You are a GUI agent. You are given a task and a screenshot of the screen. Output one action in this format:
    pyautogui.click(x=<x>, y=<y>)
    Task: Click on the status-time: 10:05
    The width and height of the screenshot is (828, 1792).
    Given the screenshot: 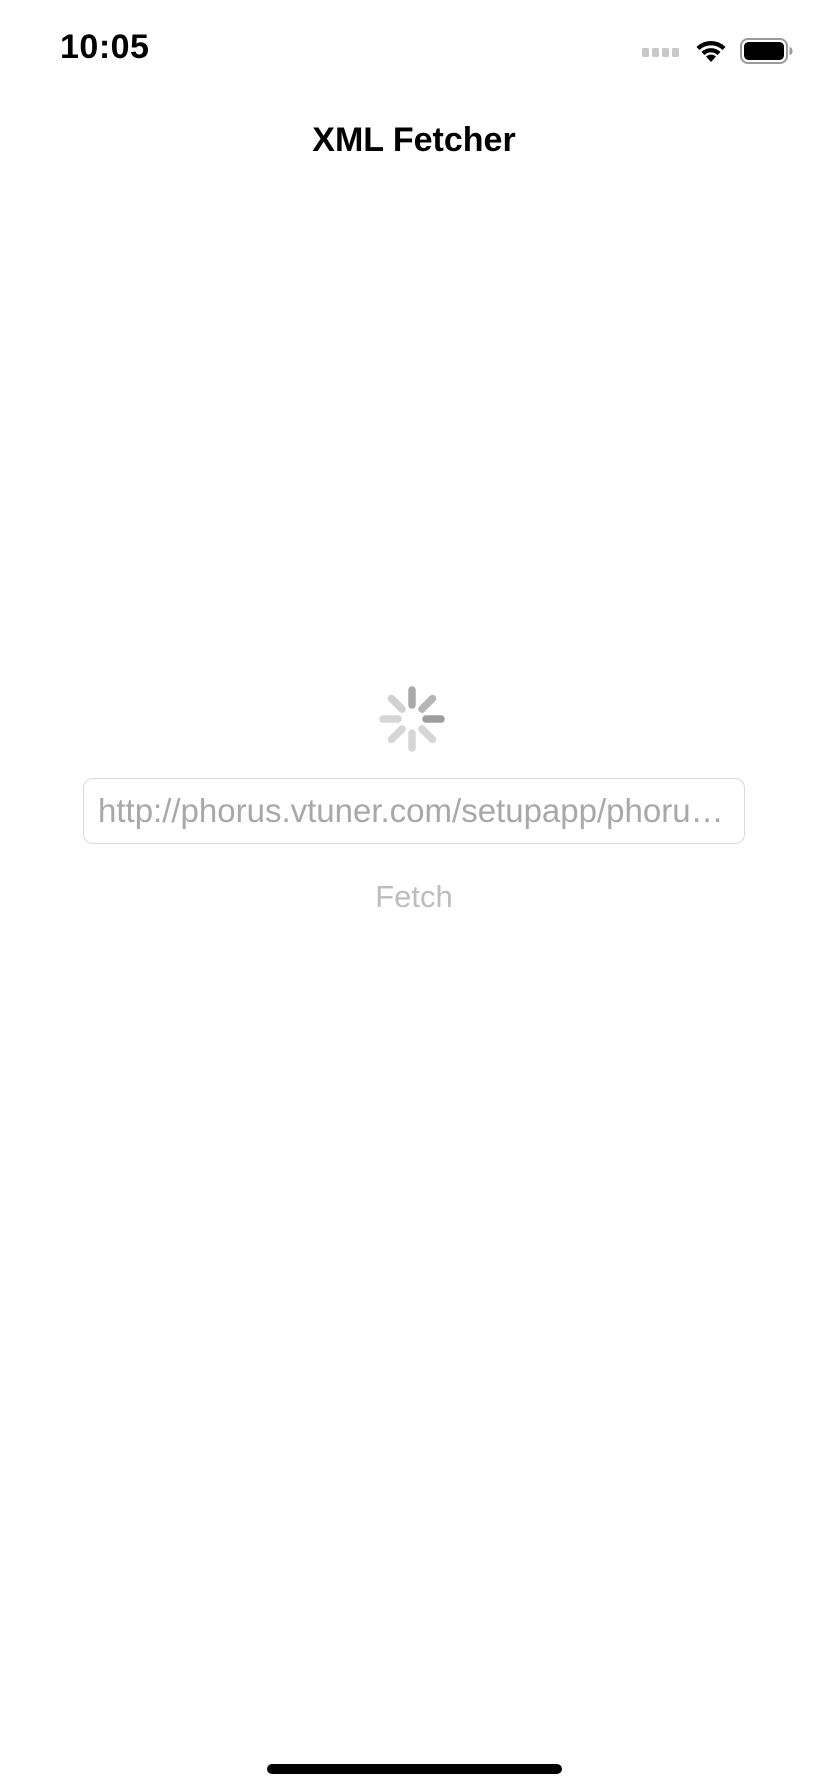 What is the action you would take?
    pyautogui.click(x=105, y=47)
    